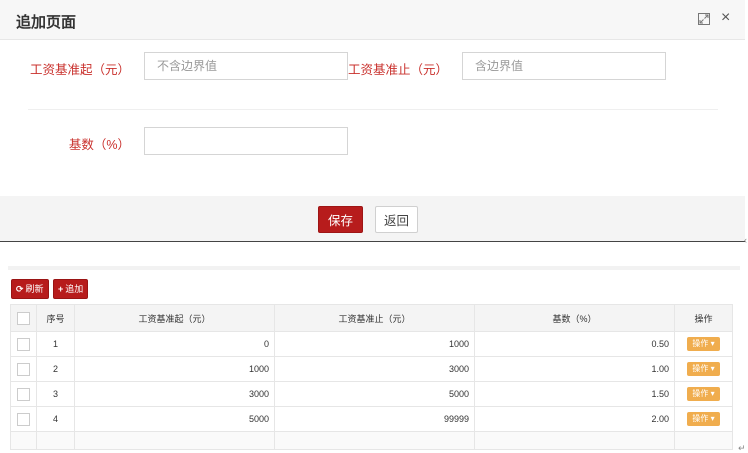 The width and height of the screenshot is (748, 453). I want to click on header-operation: 操作, so click(703, 318).